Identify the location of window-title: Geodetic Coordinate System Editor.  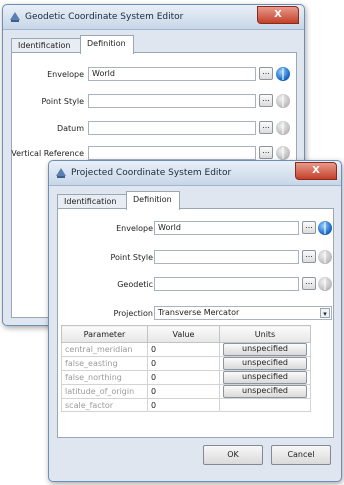
(104, 17).